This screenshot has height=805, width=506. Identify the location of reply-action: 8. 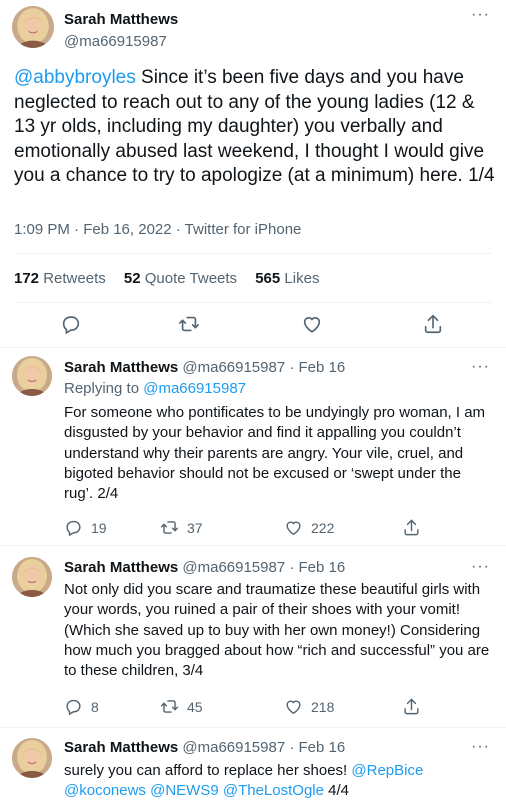
(81, 706).